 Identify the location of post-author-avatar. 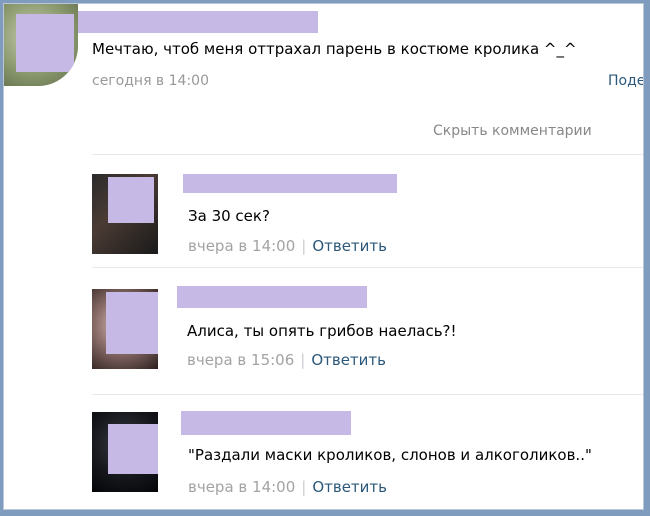
(41, 45).